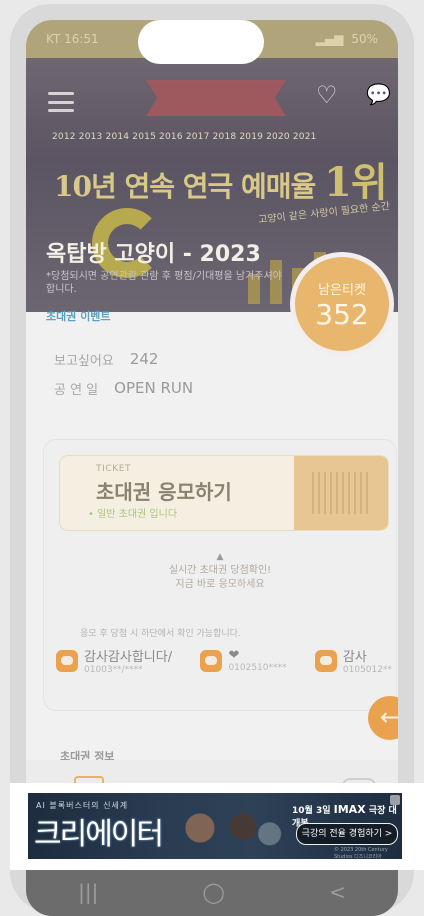 This screenshot has width=424, height=916. What do you see at coordinates (114, 469) in the screenshot?
I see `ticket-small-label: TICKET` at bounding box center [114, 469].